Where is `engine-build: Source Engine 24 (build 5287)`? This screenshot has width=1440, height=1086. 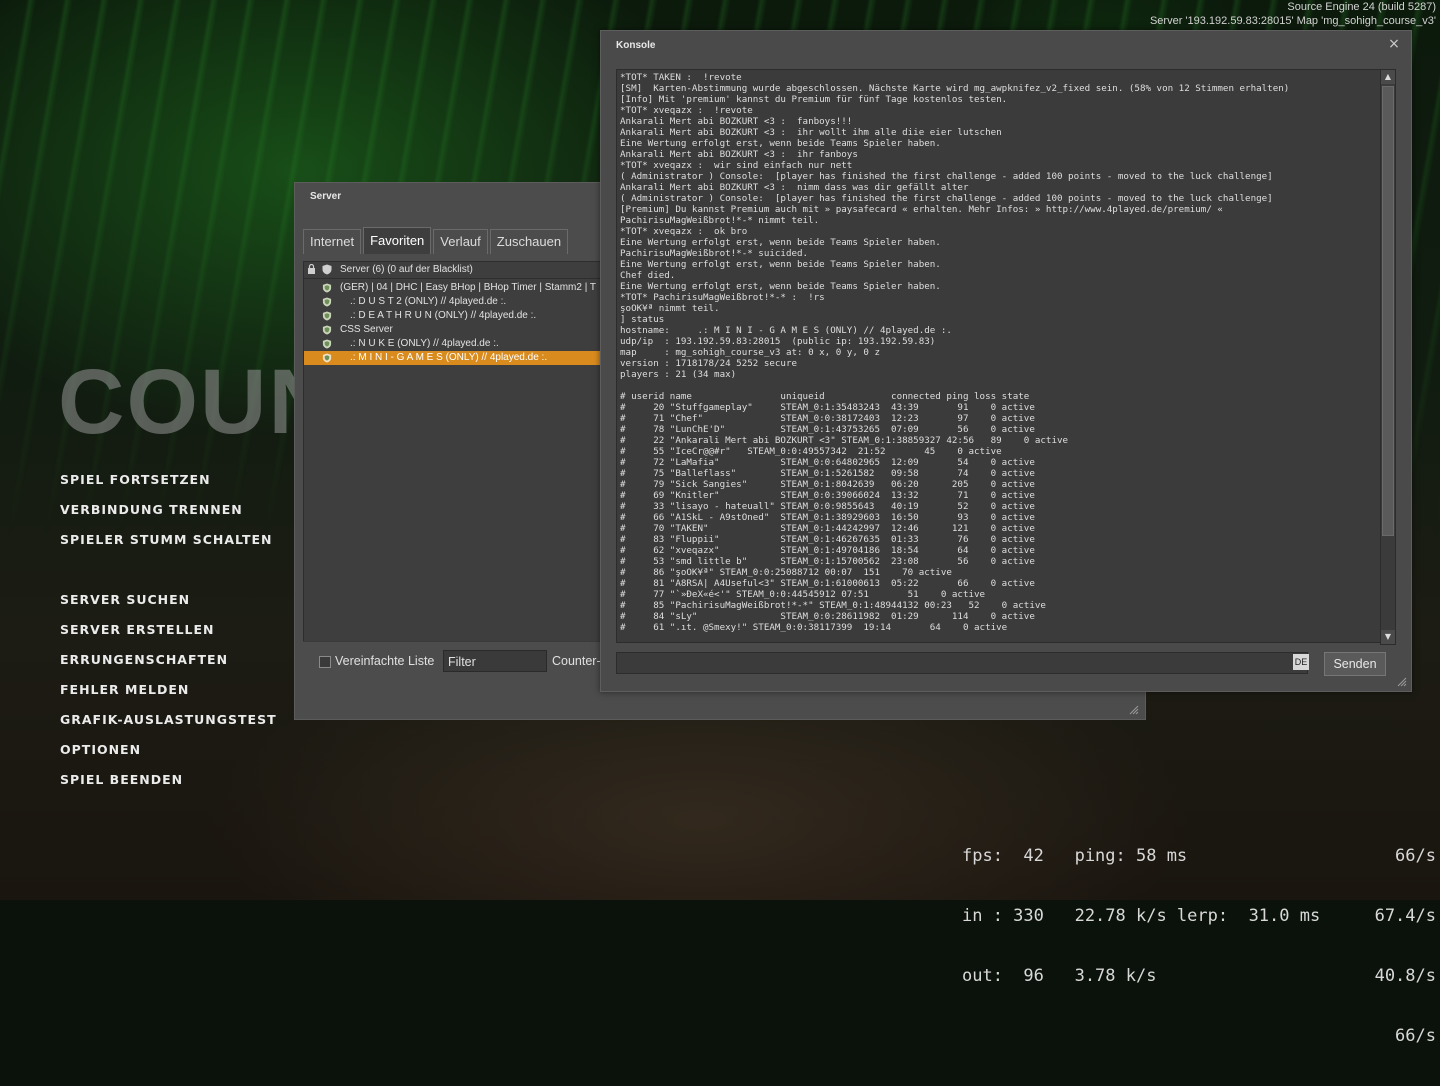
engine-build: Source Engine 24 (build 5287) is located at coordinates (1361, 7).